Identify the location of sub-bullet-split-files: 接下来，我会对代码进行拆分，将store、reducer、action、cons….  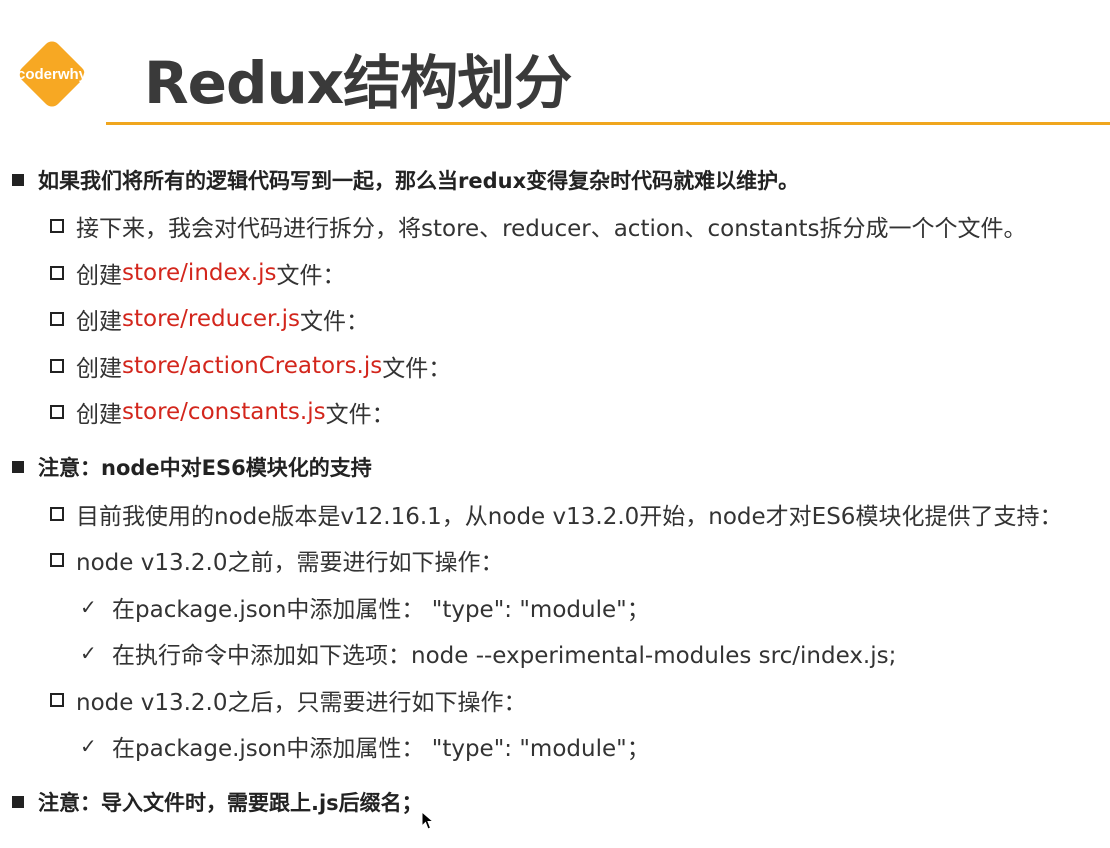
(538, 226).